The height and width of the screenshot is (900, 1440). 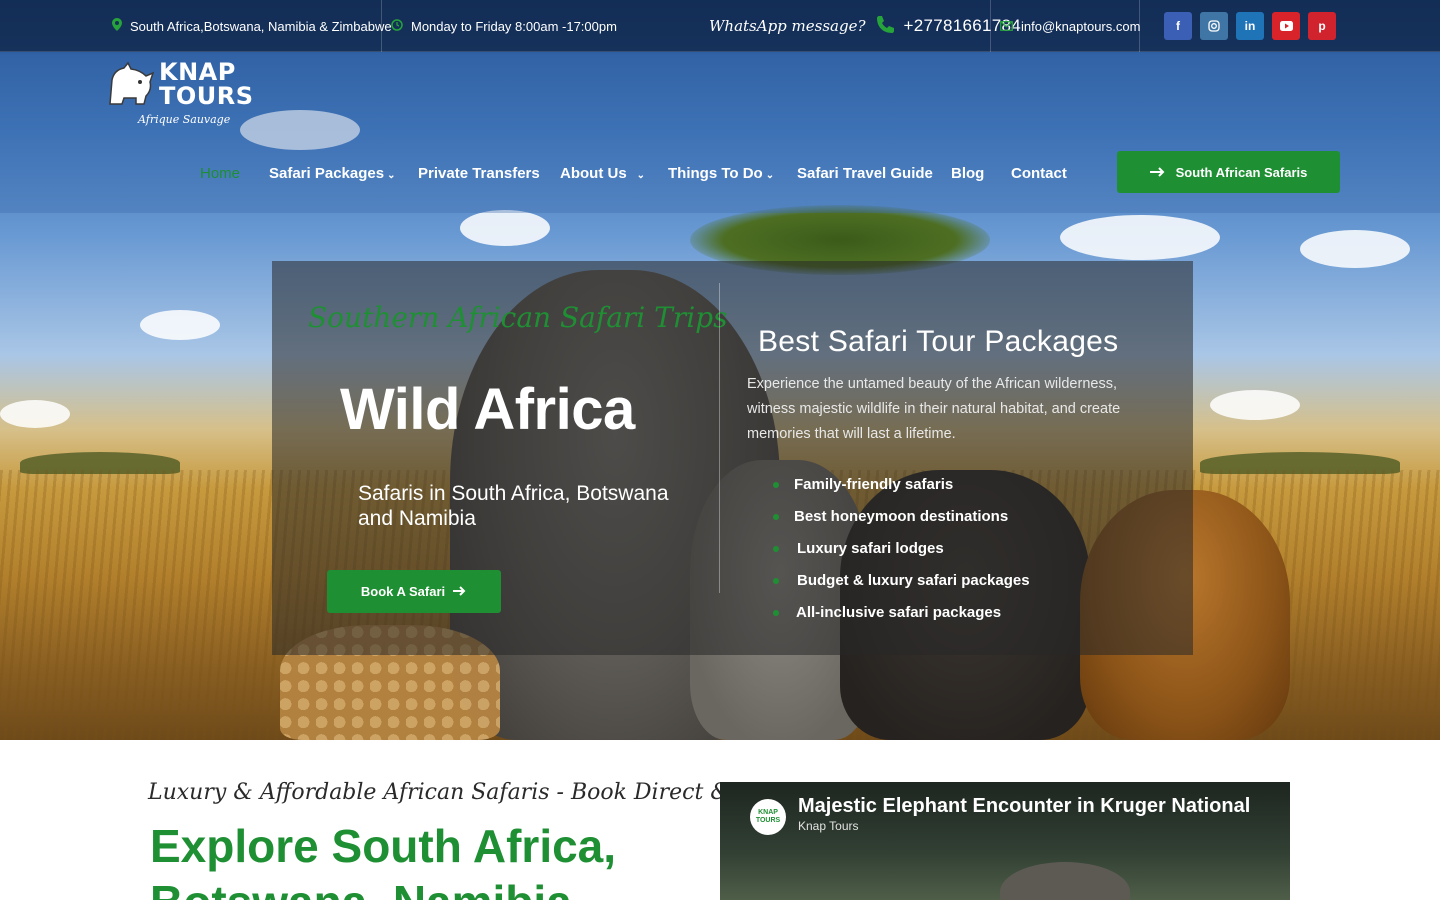 I want to click on nav-blog: Blog, so click(x=967, y=173).